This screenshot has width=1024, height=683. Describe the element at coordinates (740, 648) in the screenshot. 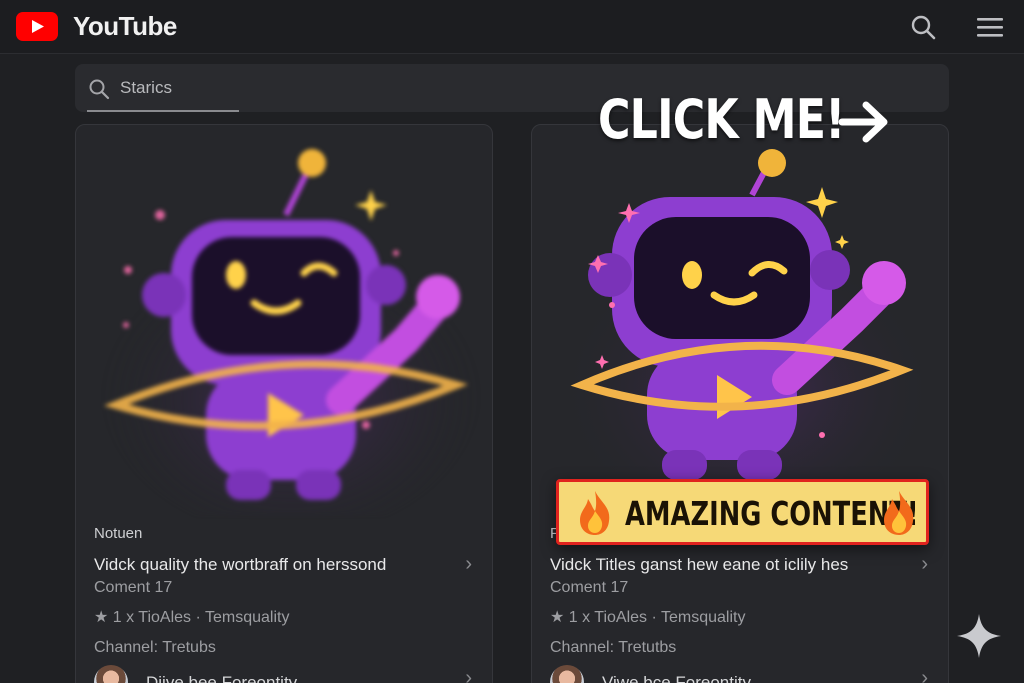

I see `channel-name: Channel: Tretutbs` at that location.